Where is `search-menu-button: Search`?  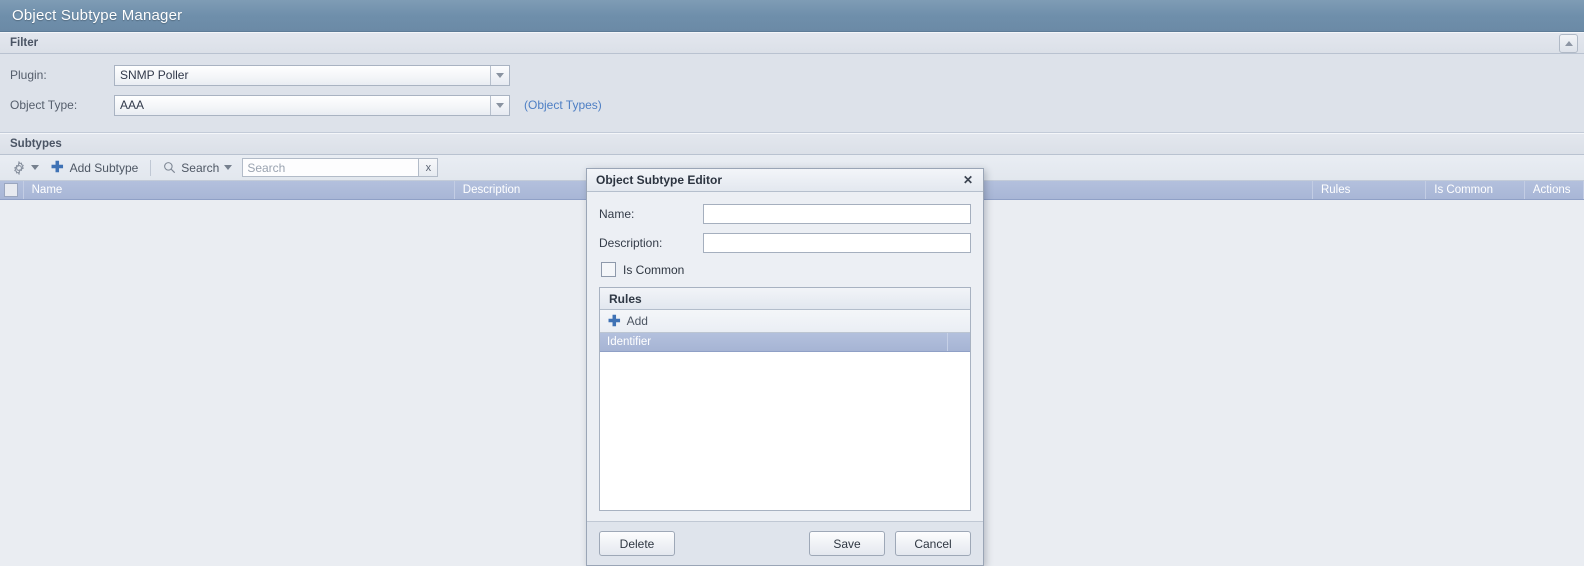
search-menu-button: Search is located at coordinates (197, 168).